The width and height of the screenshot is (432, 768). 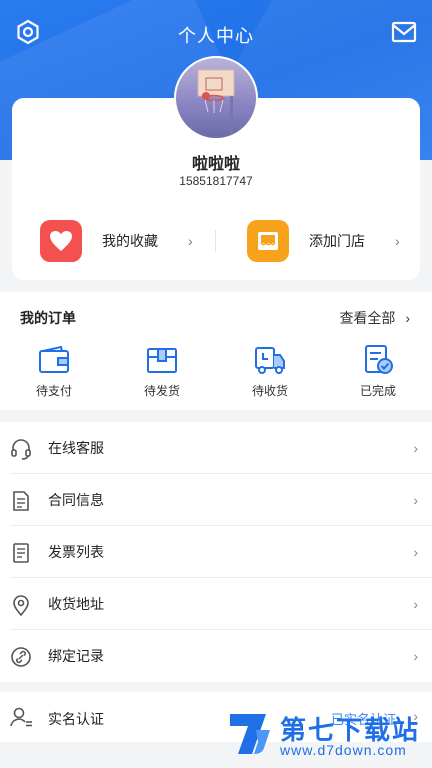 I want to click on order-pending-receipt: 待收货, so click(x=270, y=371).